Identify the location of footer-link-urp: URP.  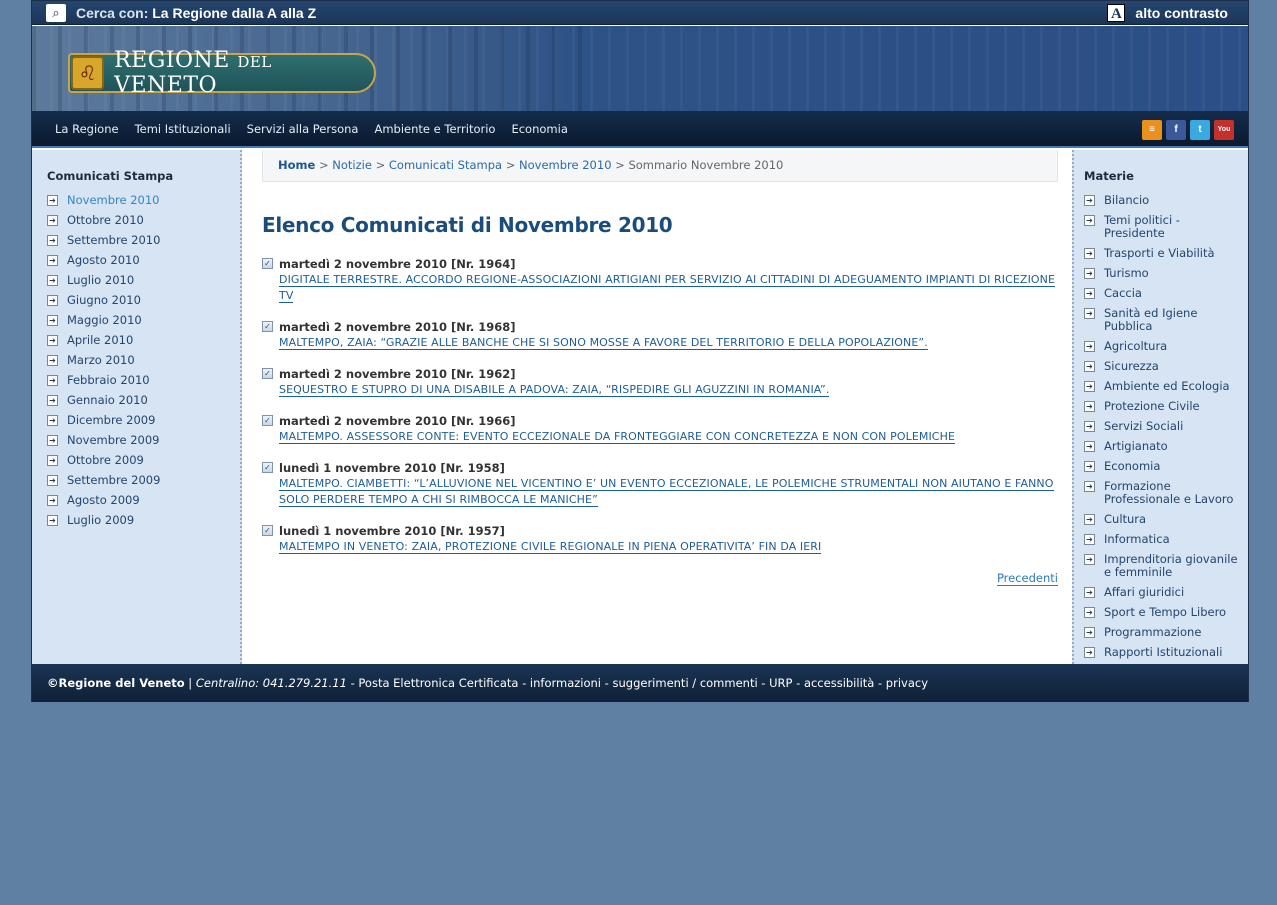
(780, 683).